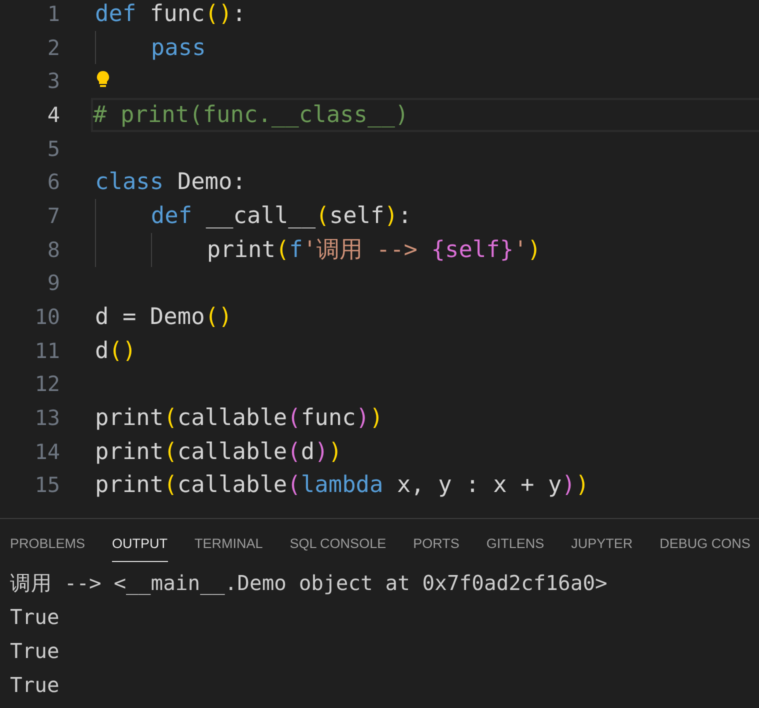  Describe the element at coordinates (47, 485) in the screenshot. I see `line-number: 15` at that location.